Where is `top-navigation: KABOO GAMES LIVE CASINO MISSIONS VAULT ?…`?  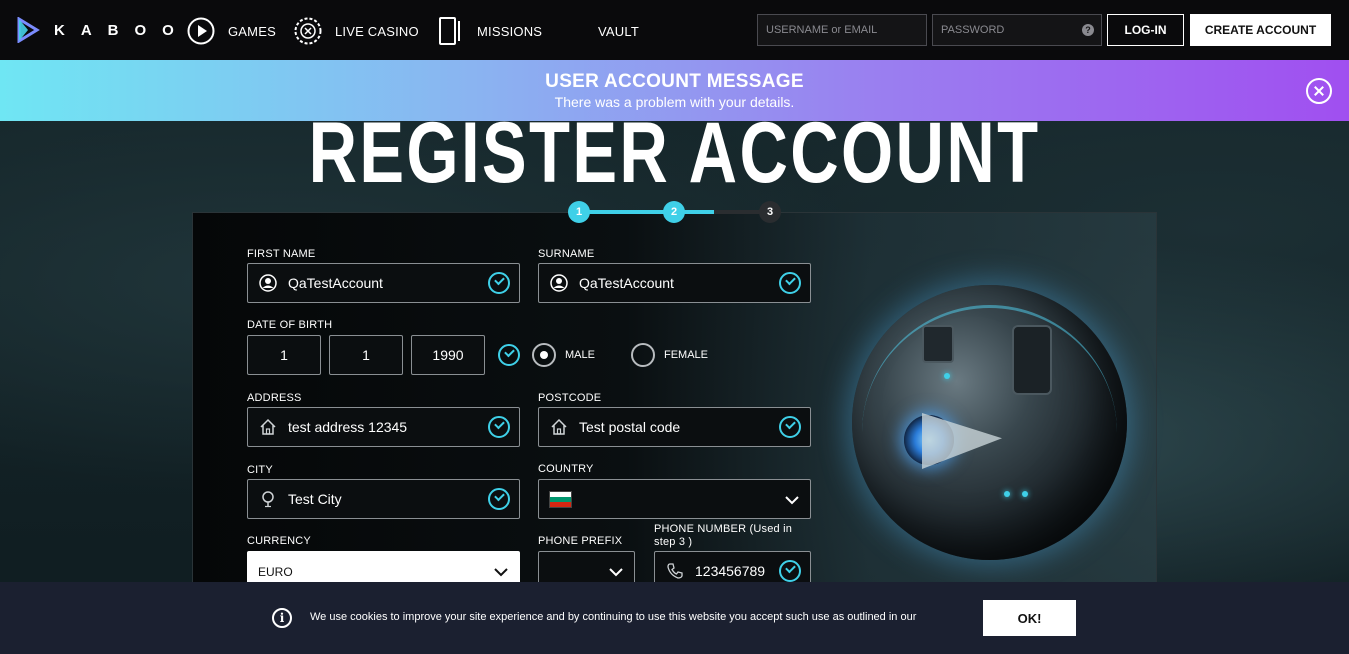
top-navigation: KABOO GAMES LIVE CASINO MISSIONS VAULT ?… is located at coordinates (674, 30).